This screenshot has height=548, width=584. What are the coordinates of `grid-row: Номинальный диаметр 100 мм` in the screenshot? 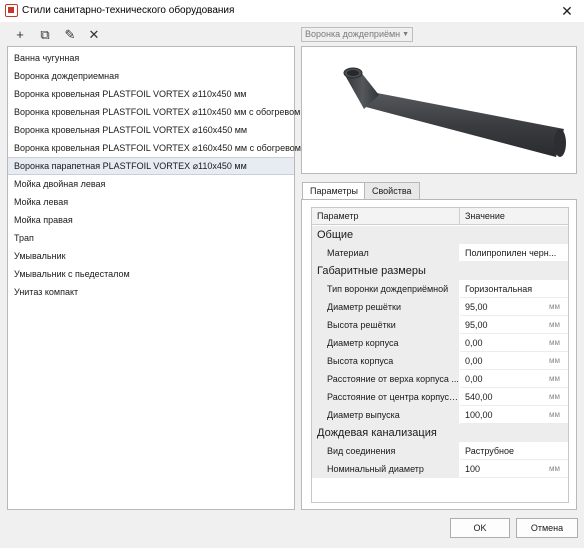 It's located at (440, 469).